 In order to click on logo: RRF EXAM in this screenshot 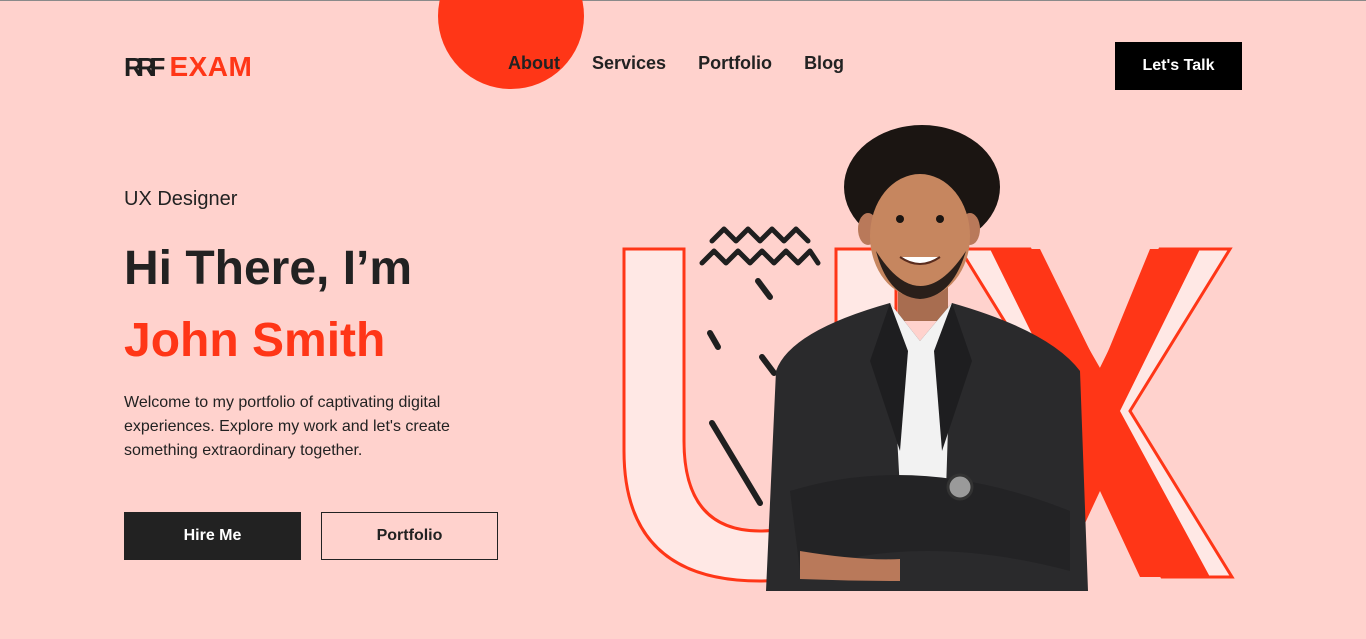, I will do `click(188, 67)`.